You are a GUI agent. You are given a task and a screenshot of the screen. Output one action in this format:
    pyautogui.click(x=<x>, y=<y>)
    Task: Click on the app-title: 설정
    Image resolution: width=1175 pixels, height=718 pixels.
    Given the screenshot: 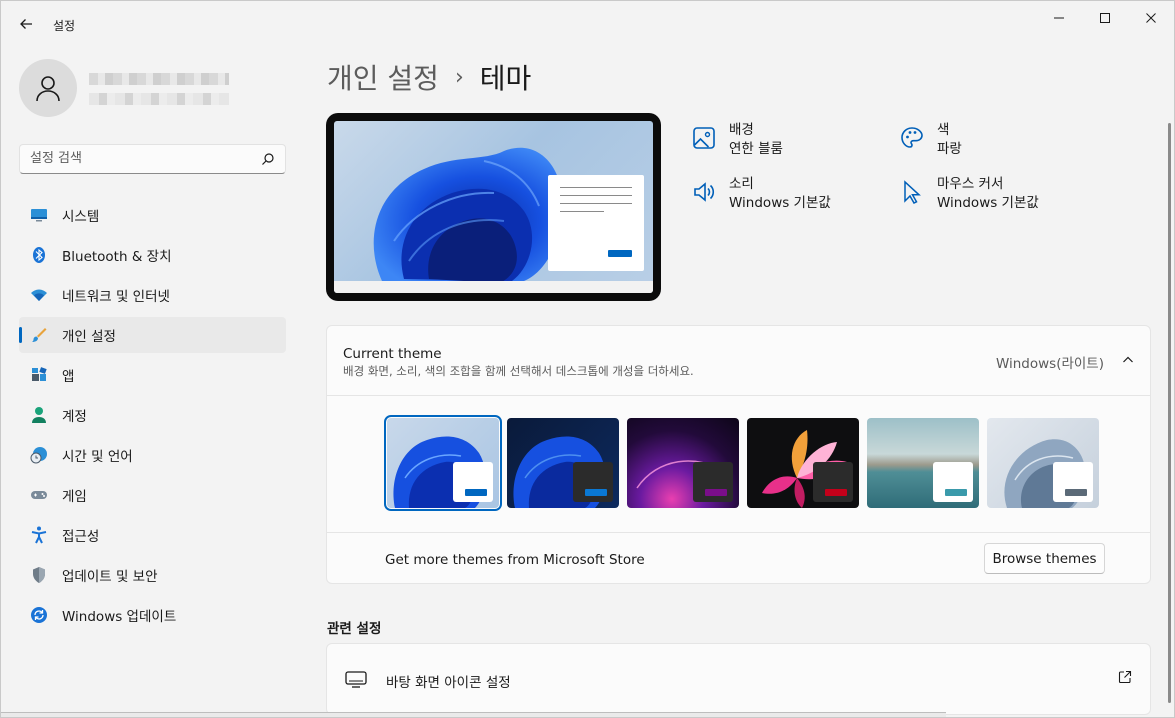 What is the action you would take?
    pyautogui.click(x=64, y=26)
    